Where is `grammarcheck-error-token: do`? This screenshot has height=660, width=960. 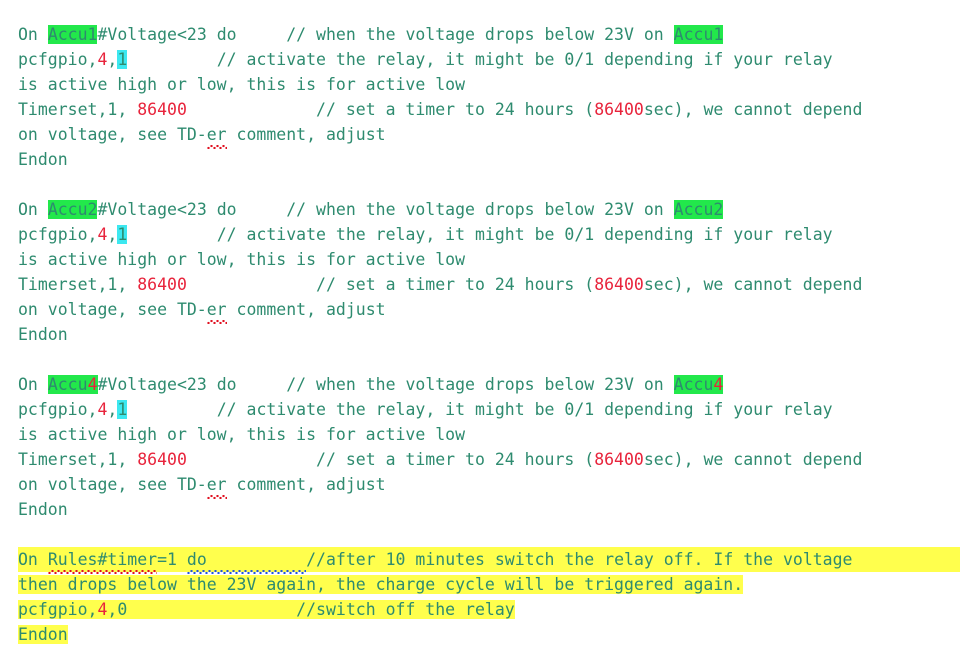
grammarcheck-error-token: do is located at coordinates (246, 560).